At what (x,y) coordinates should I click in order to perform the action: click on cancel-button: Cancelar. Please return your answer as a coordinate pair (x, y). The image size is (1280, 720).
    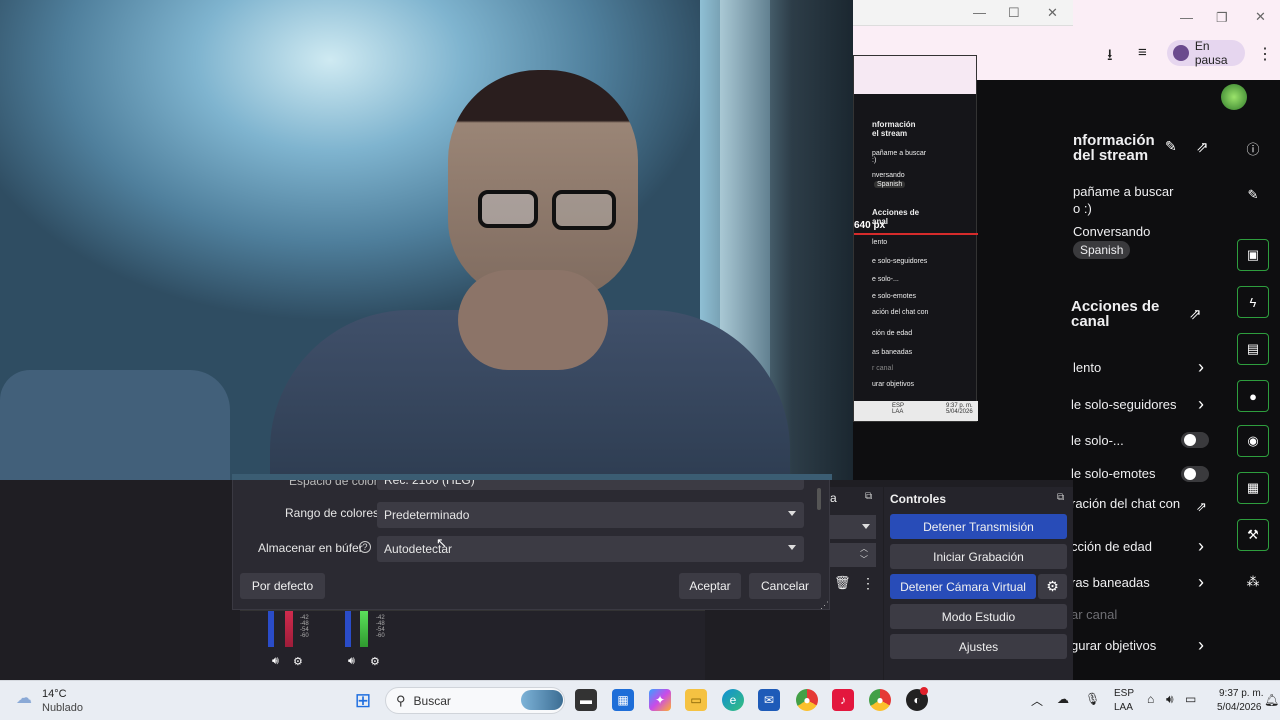
    Looking at the image, I should click on (785, 586).